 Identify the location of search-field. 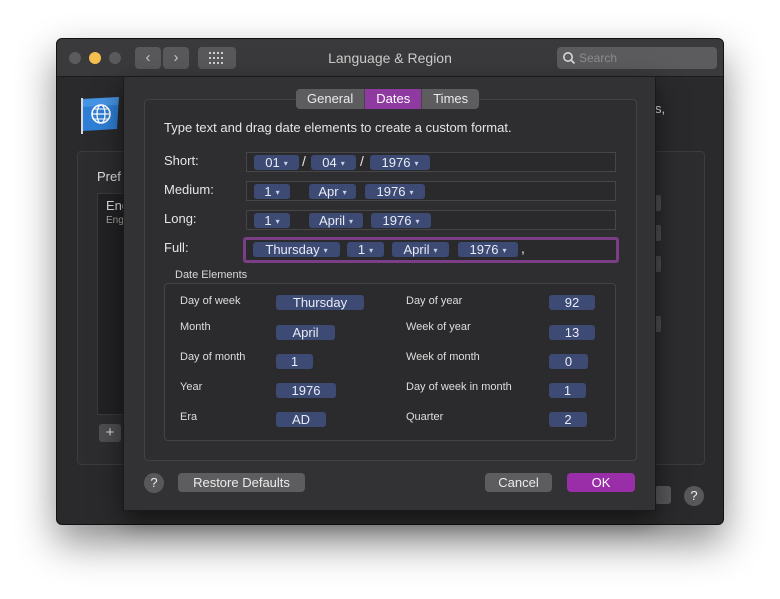
(637, 58).